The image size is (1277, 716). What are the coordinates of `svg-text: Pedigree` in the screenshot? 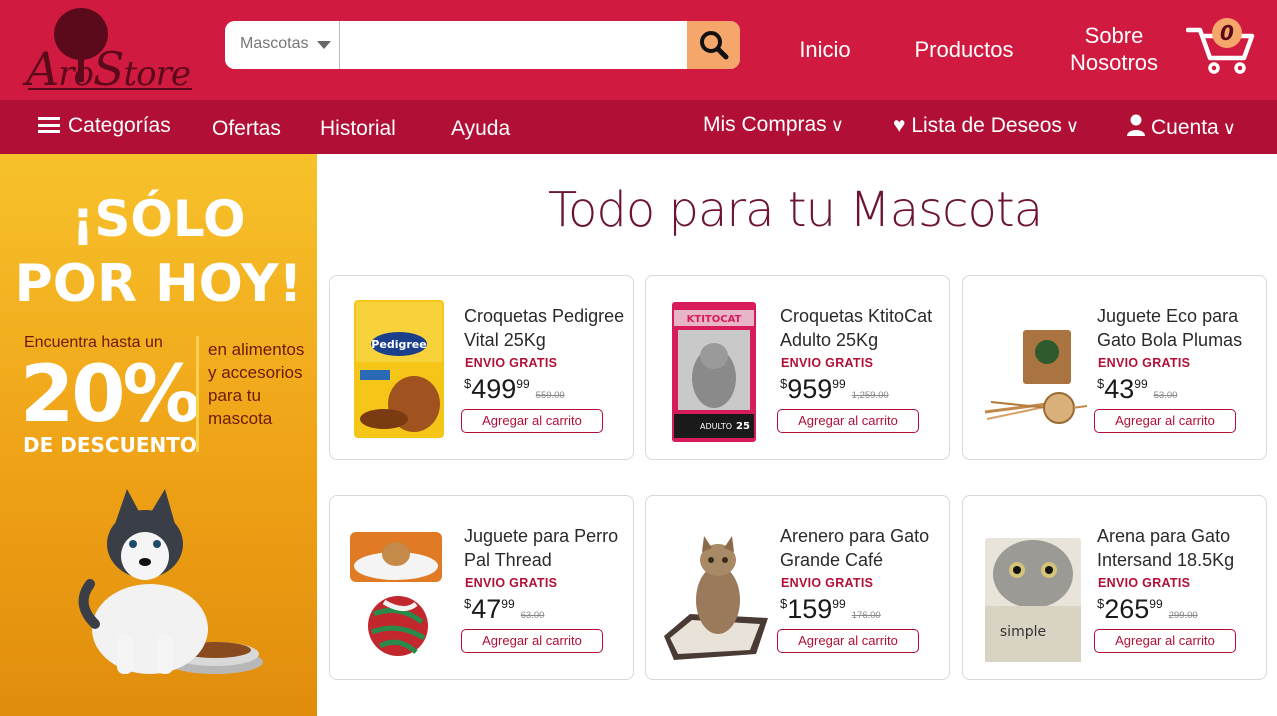 It's located at (398, 344).